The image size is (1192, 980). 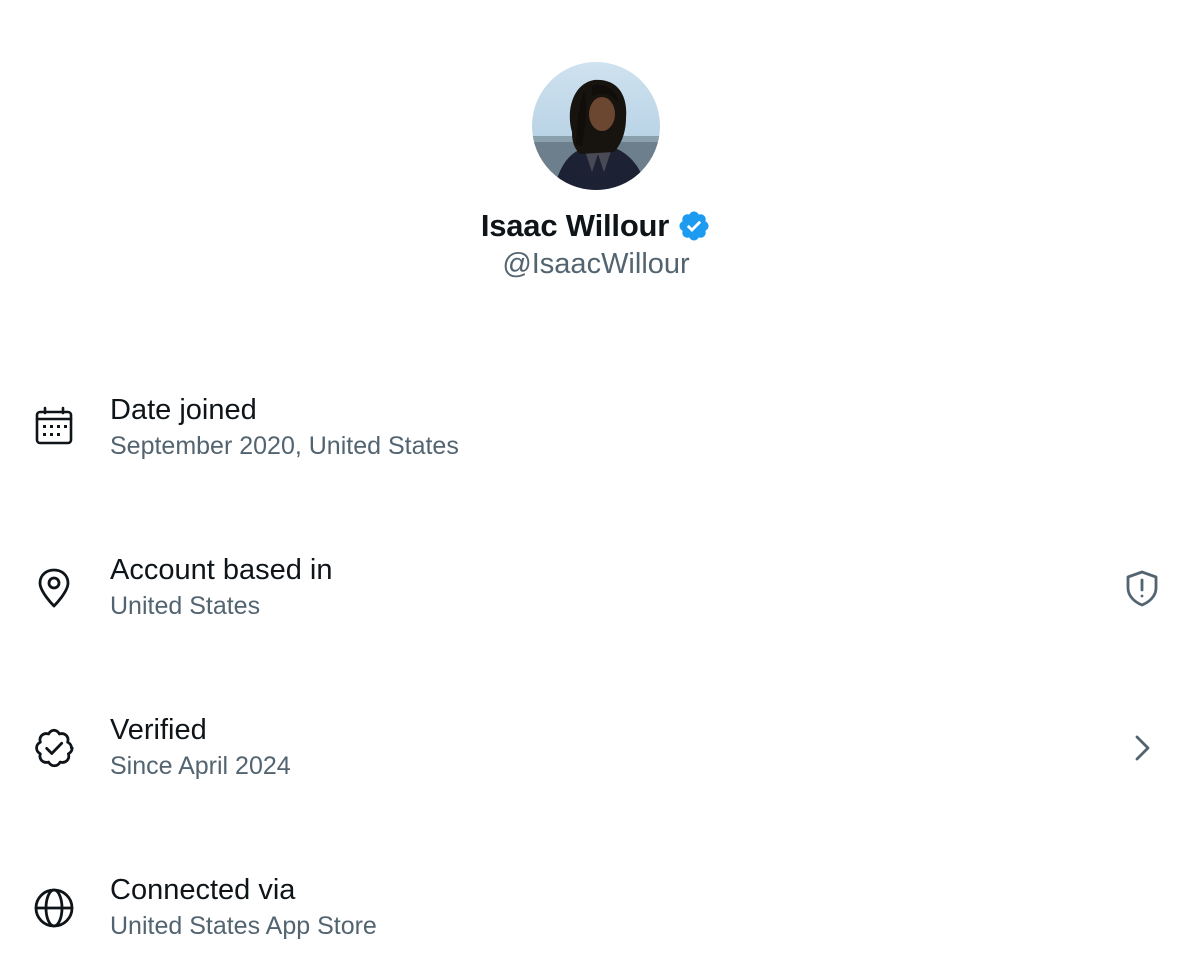 What do you see at coordinates (221, 570) in the screenshot?
I see `account-based-in-title: Account based in` at bounding box center [221, 570].